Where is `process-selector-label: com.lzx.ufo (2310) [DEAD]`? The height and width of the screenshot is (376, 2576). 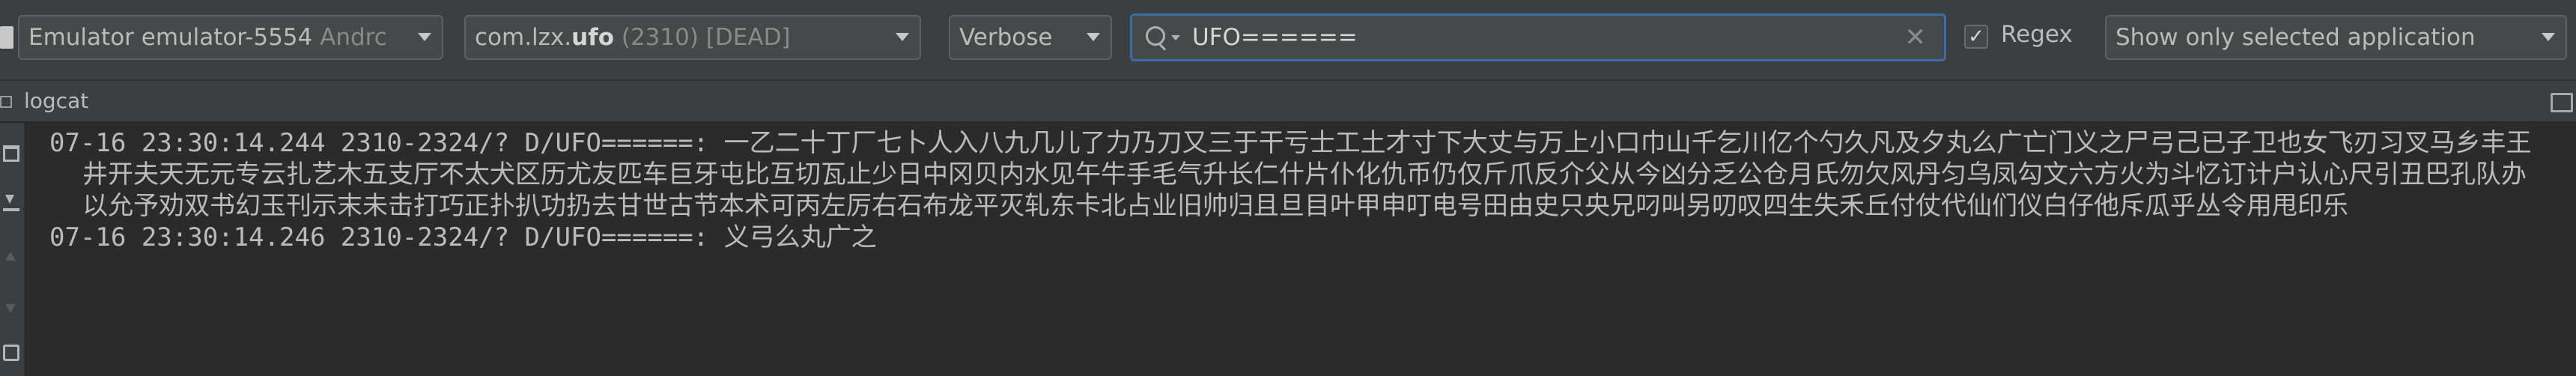 process-selector-label: com.lzx.ufo (2310) [DEAD] is located at coordinates (633, 37).